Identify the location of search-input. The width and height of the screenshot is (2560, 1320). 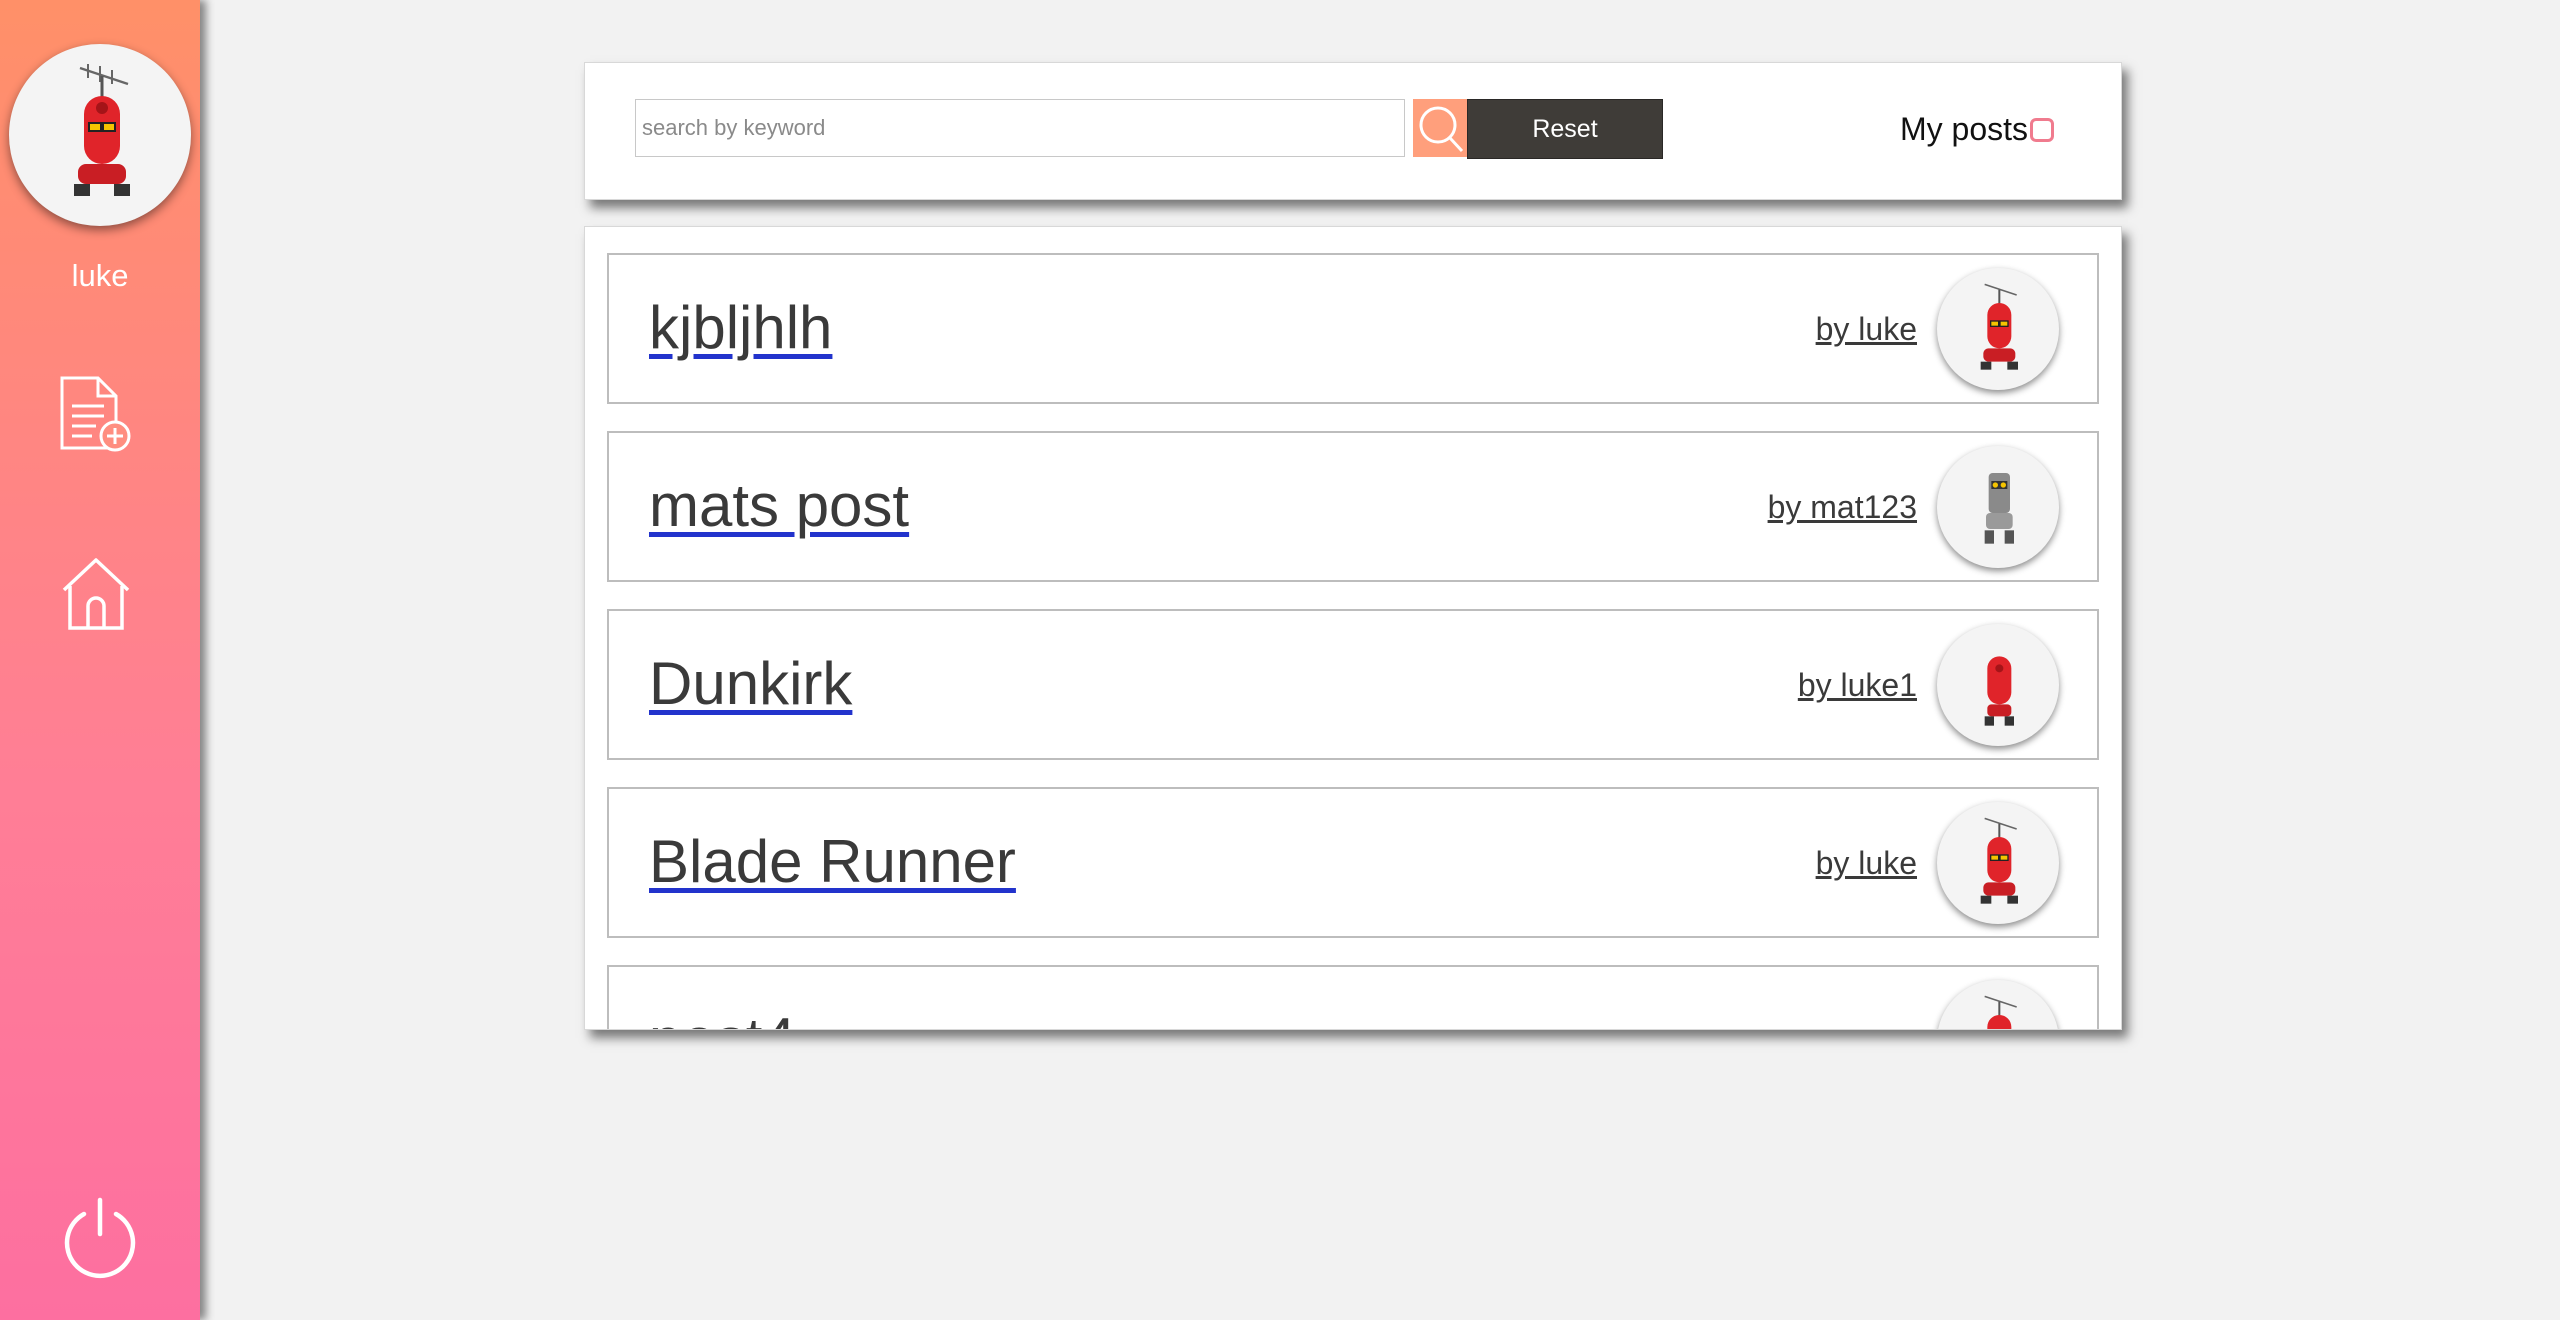
(1020, 128).